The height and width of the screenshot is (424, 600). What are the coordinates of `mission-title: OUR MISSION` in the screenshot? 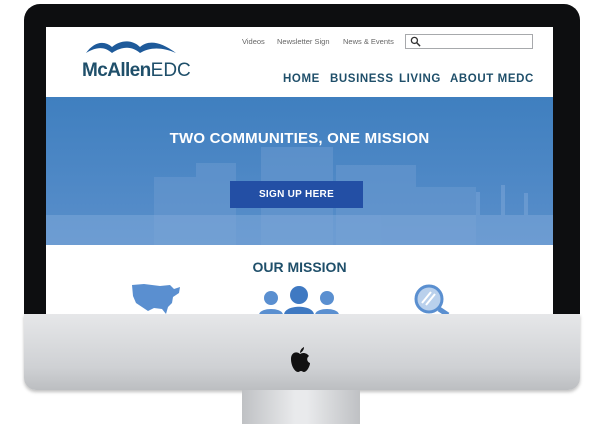 It's located at (299, 267).